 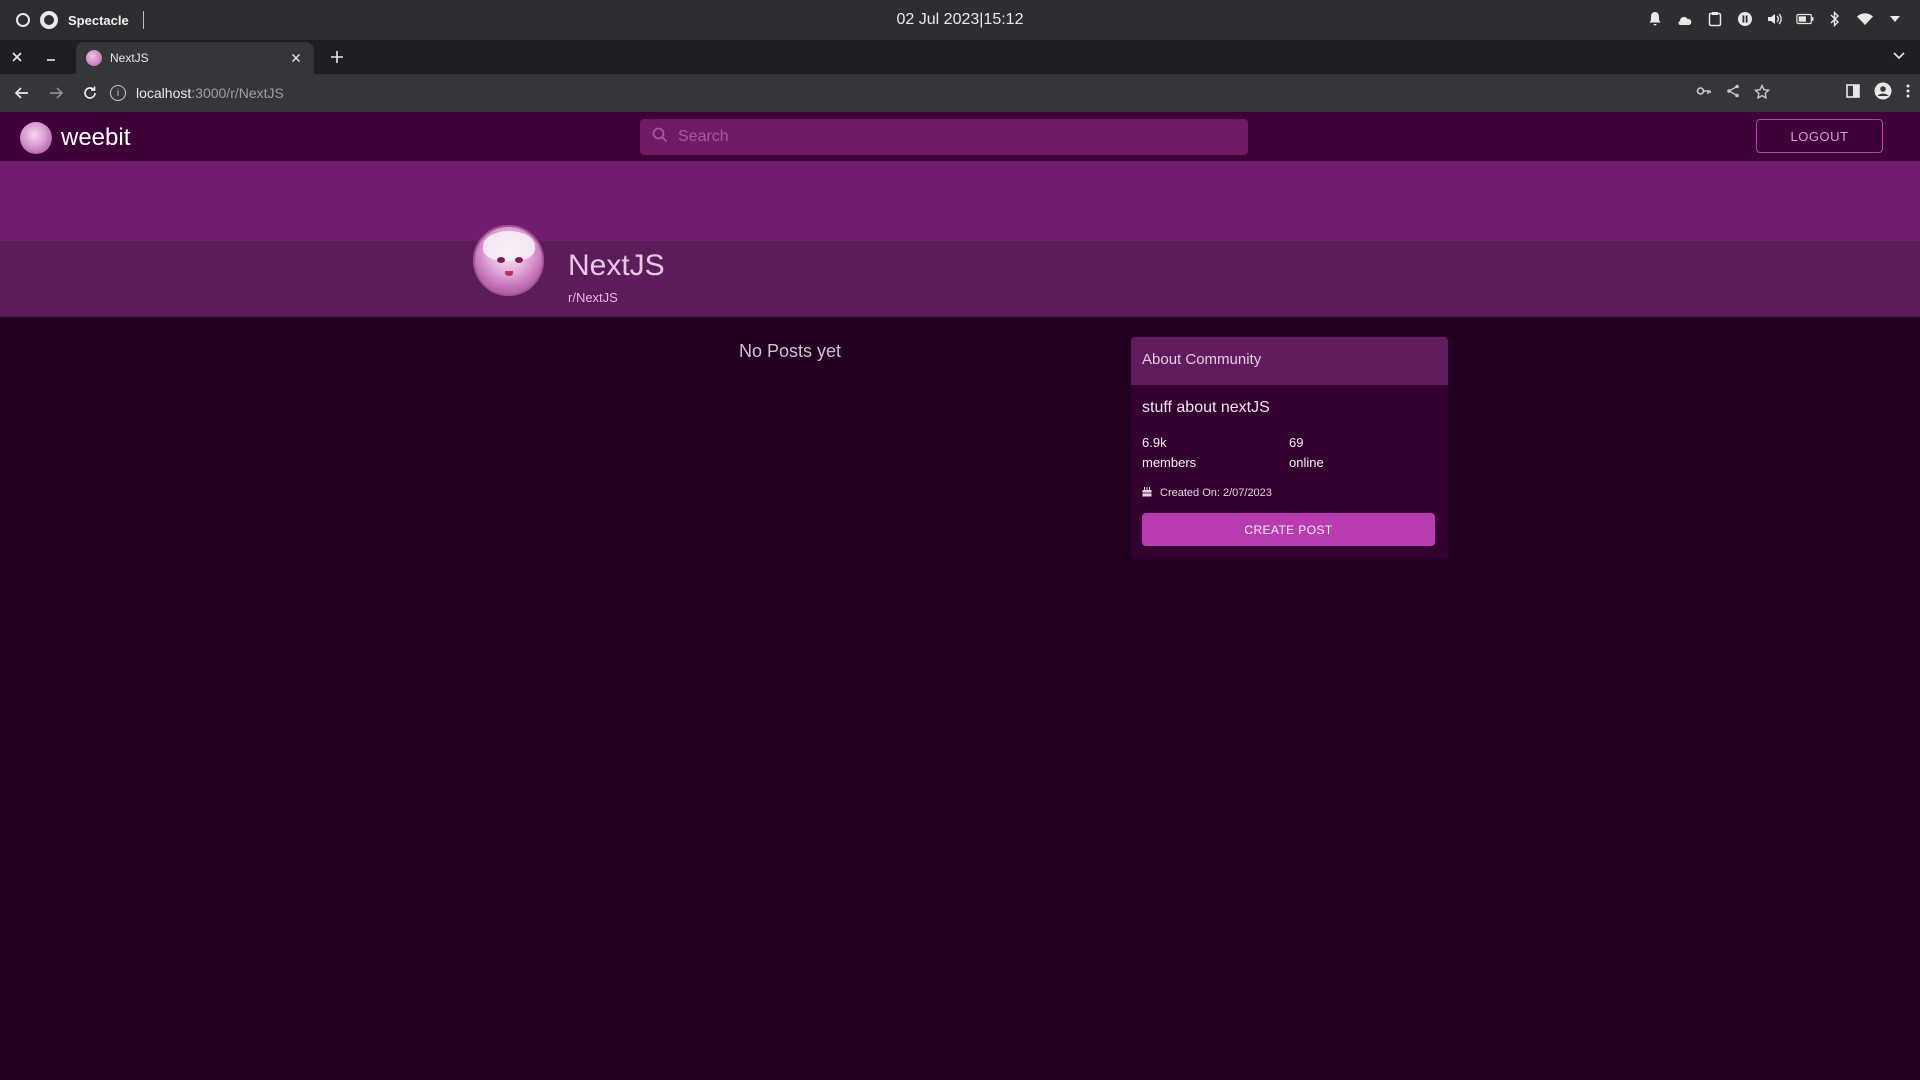 I want to click on activities-icon, so click(x=23, y=20).